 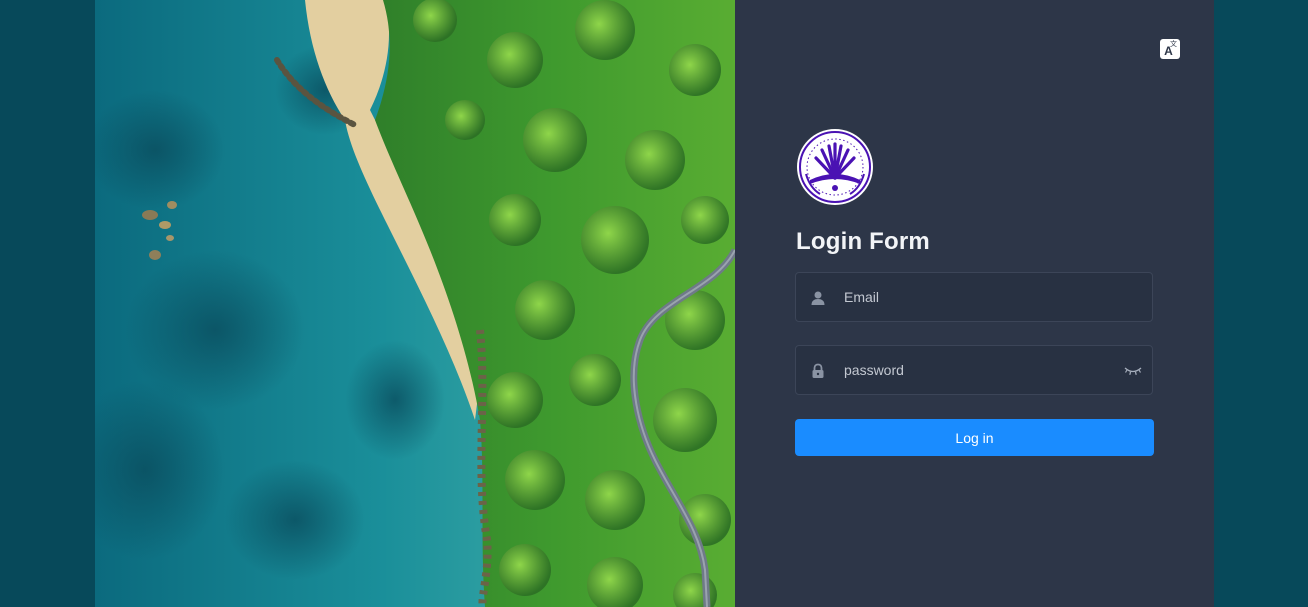 What do you see at coordinates (1173, 44) in the screenshot?
I see `translate-icon-accent: 文` at bounding box center [1173, 44].